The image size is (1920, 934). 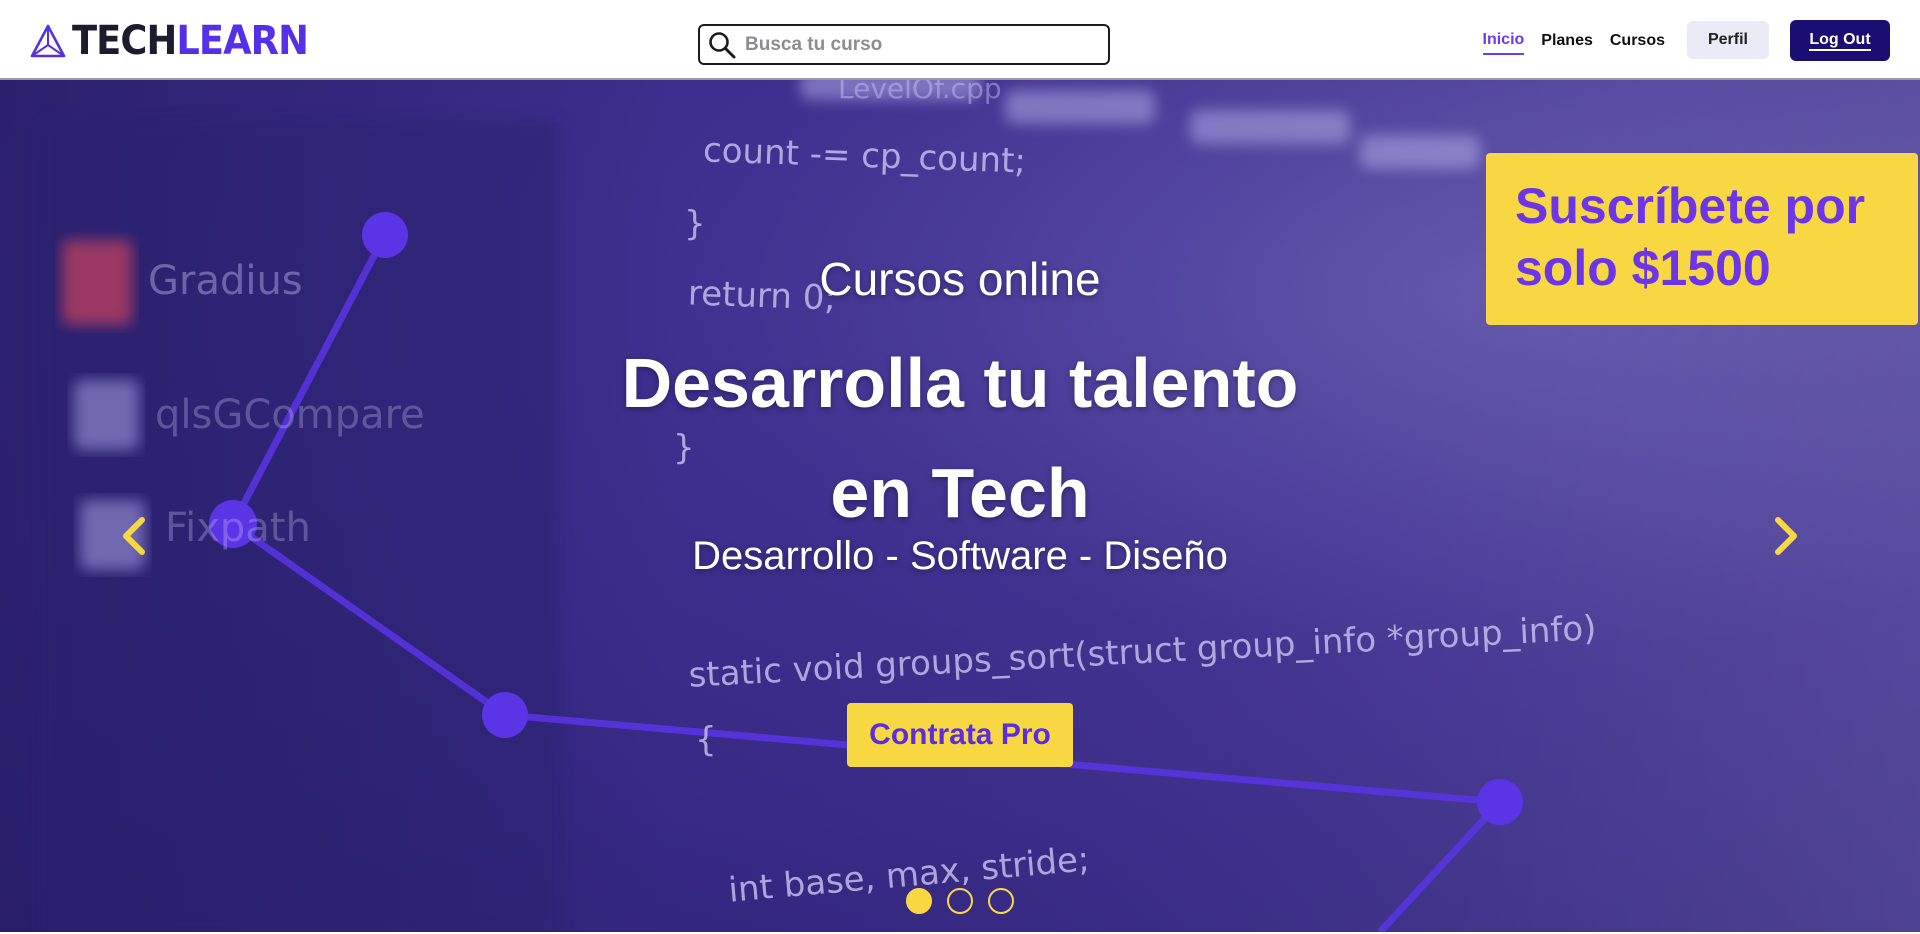 What do you see at coordinates (920, 92) in the screenshot?
I see `bg-code-line: LevelOf.cpp` at bounding box center [920, 92].